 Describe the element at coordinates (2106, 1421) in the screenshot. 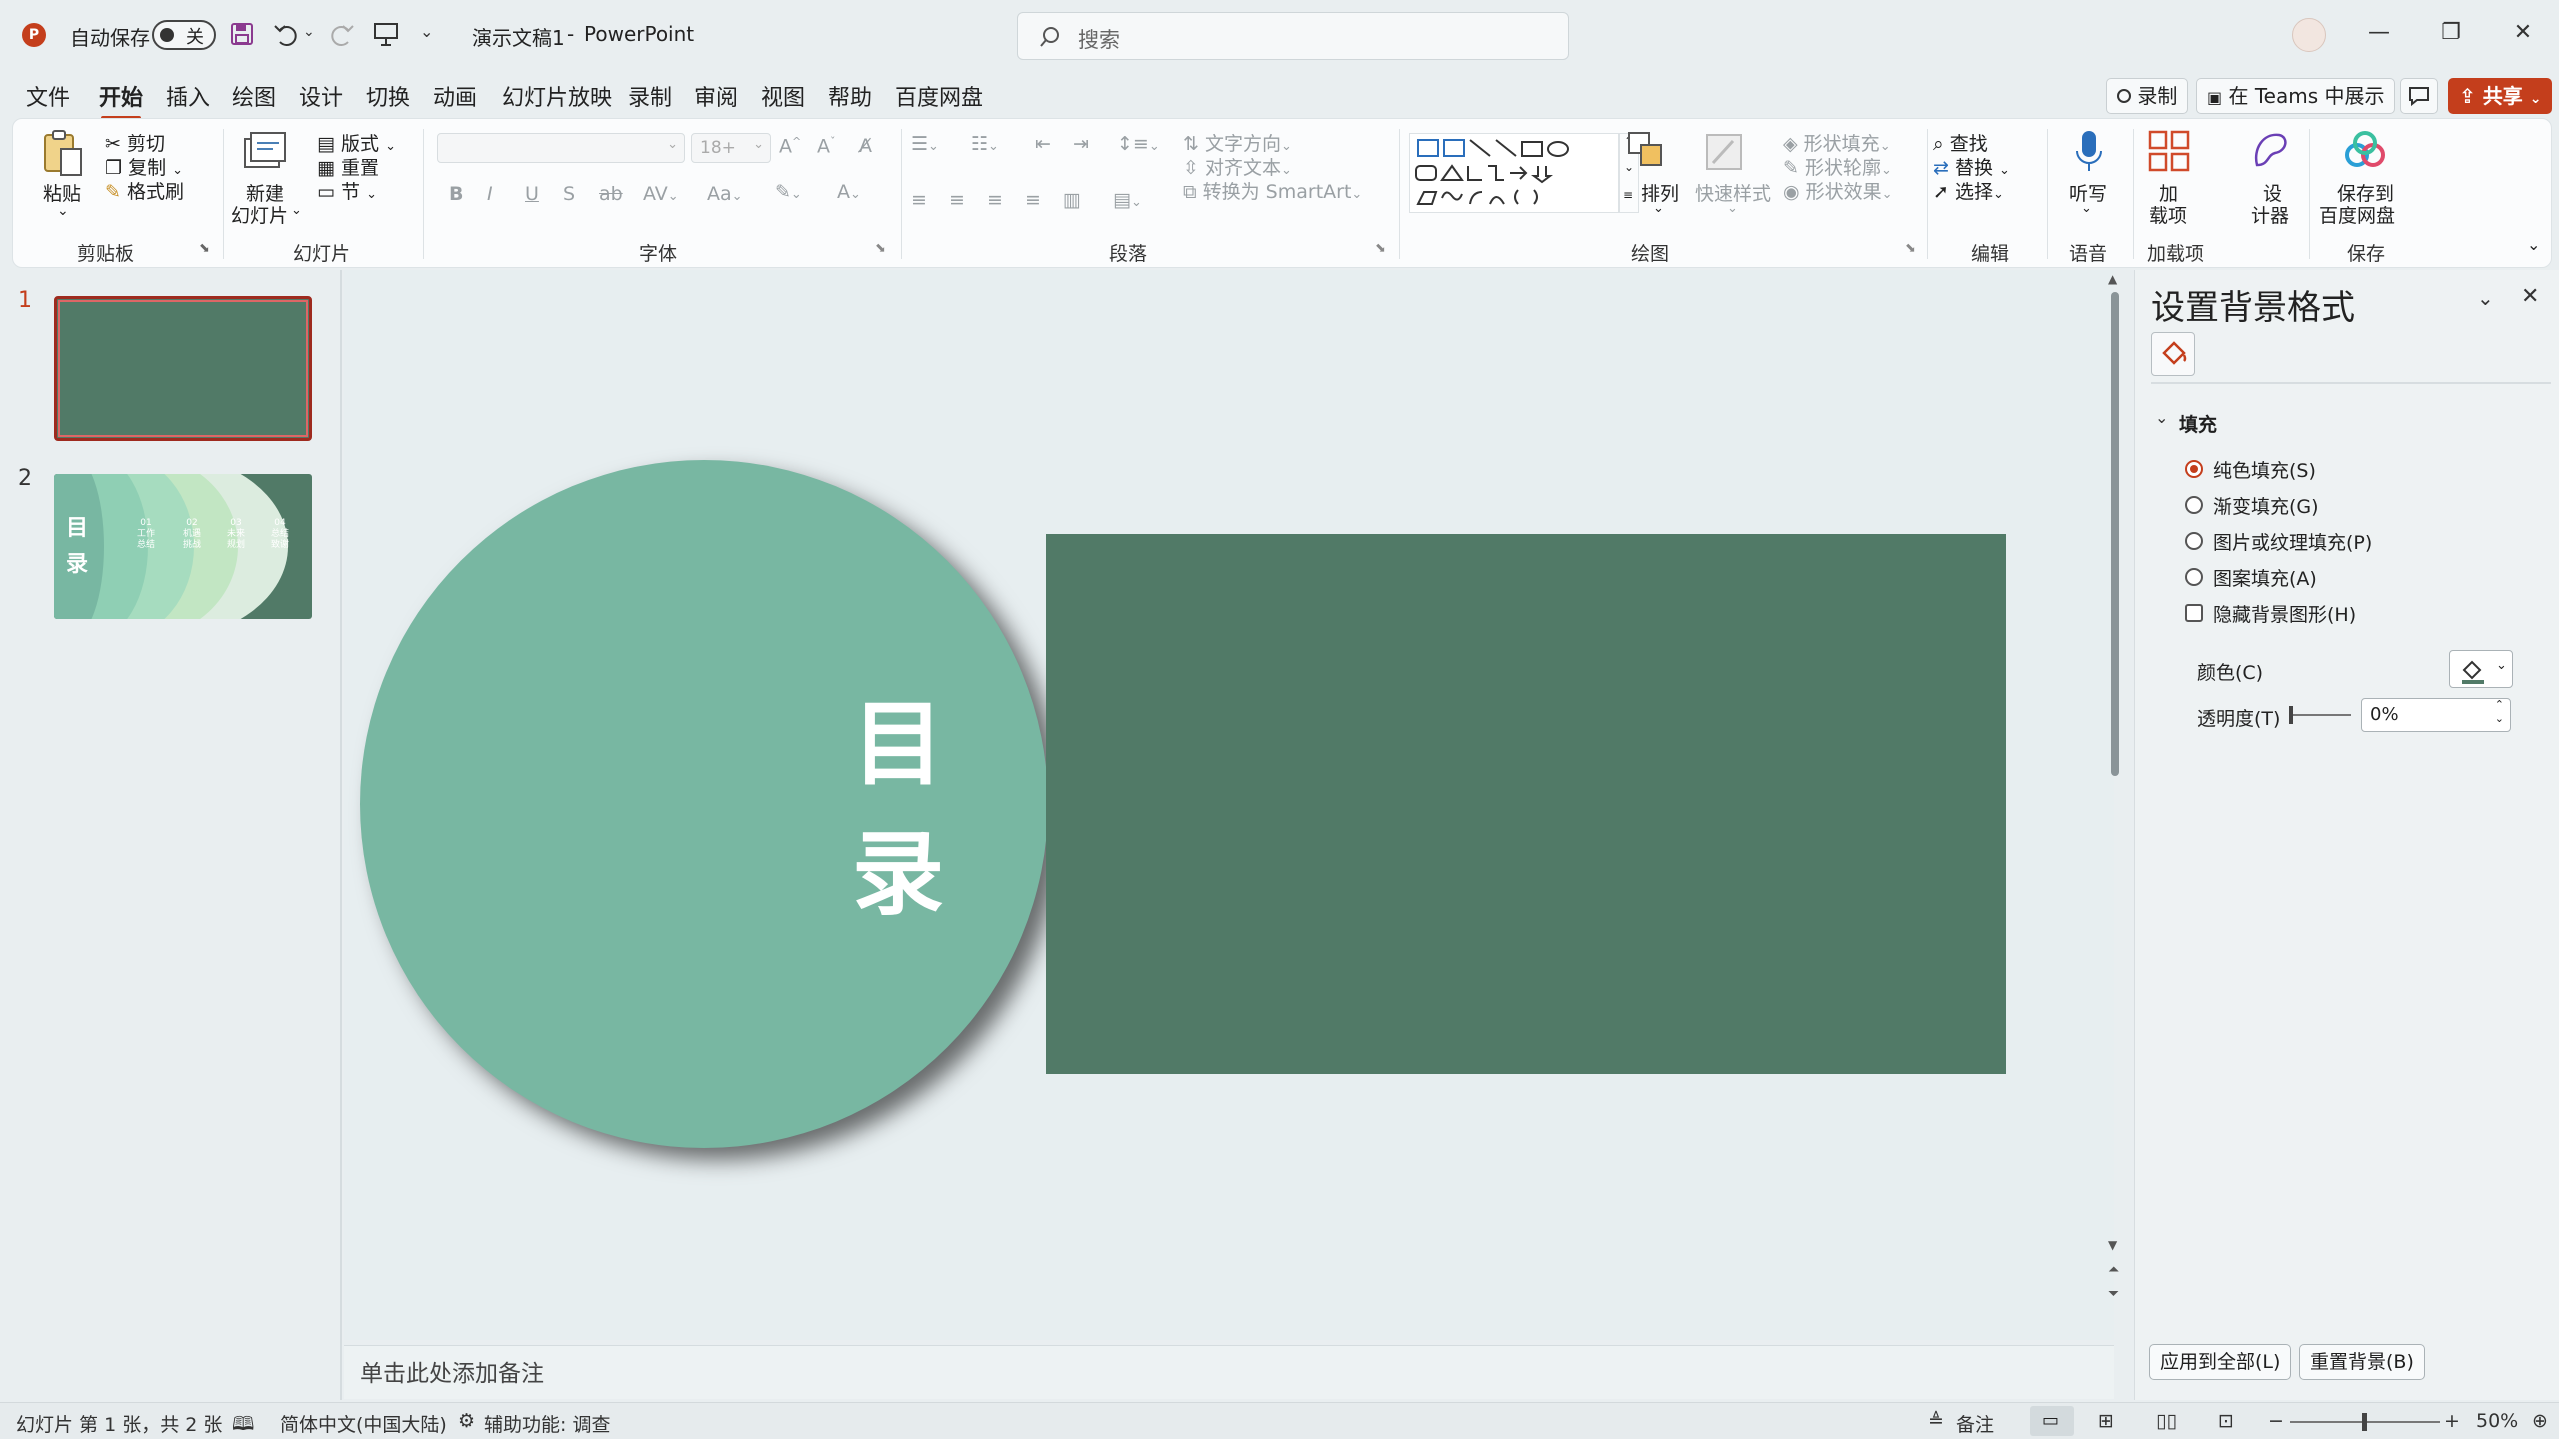

I see `slide-sorter-icon: ⊞` at that location.